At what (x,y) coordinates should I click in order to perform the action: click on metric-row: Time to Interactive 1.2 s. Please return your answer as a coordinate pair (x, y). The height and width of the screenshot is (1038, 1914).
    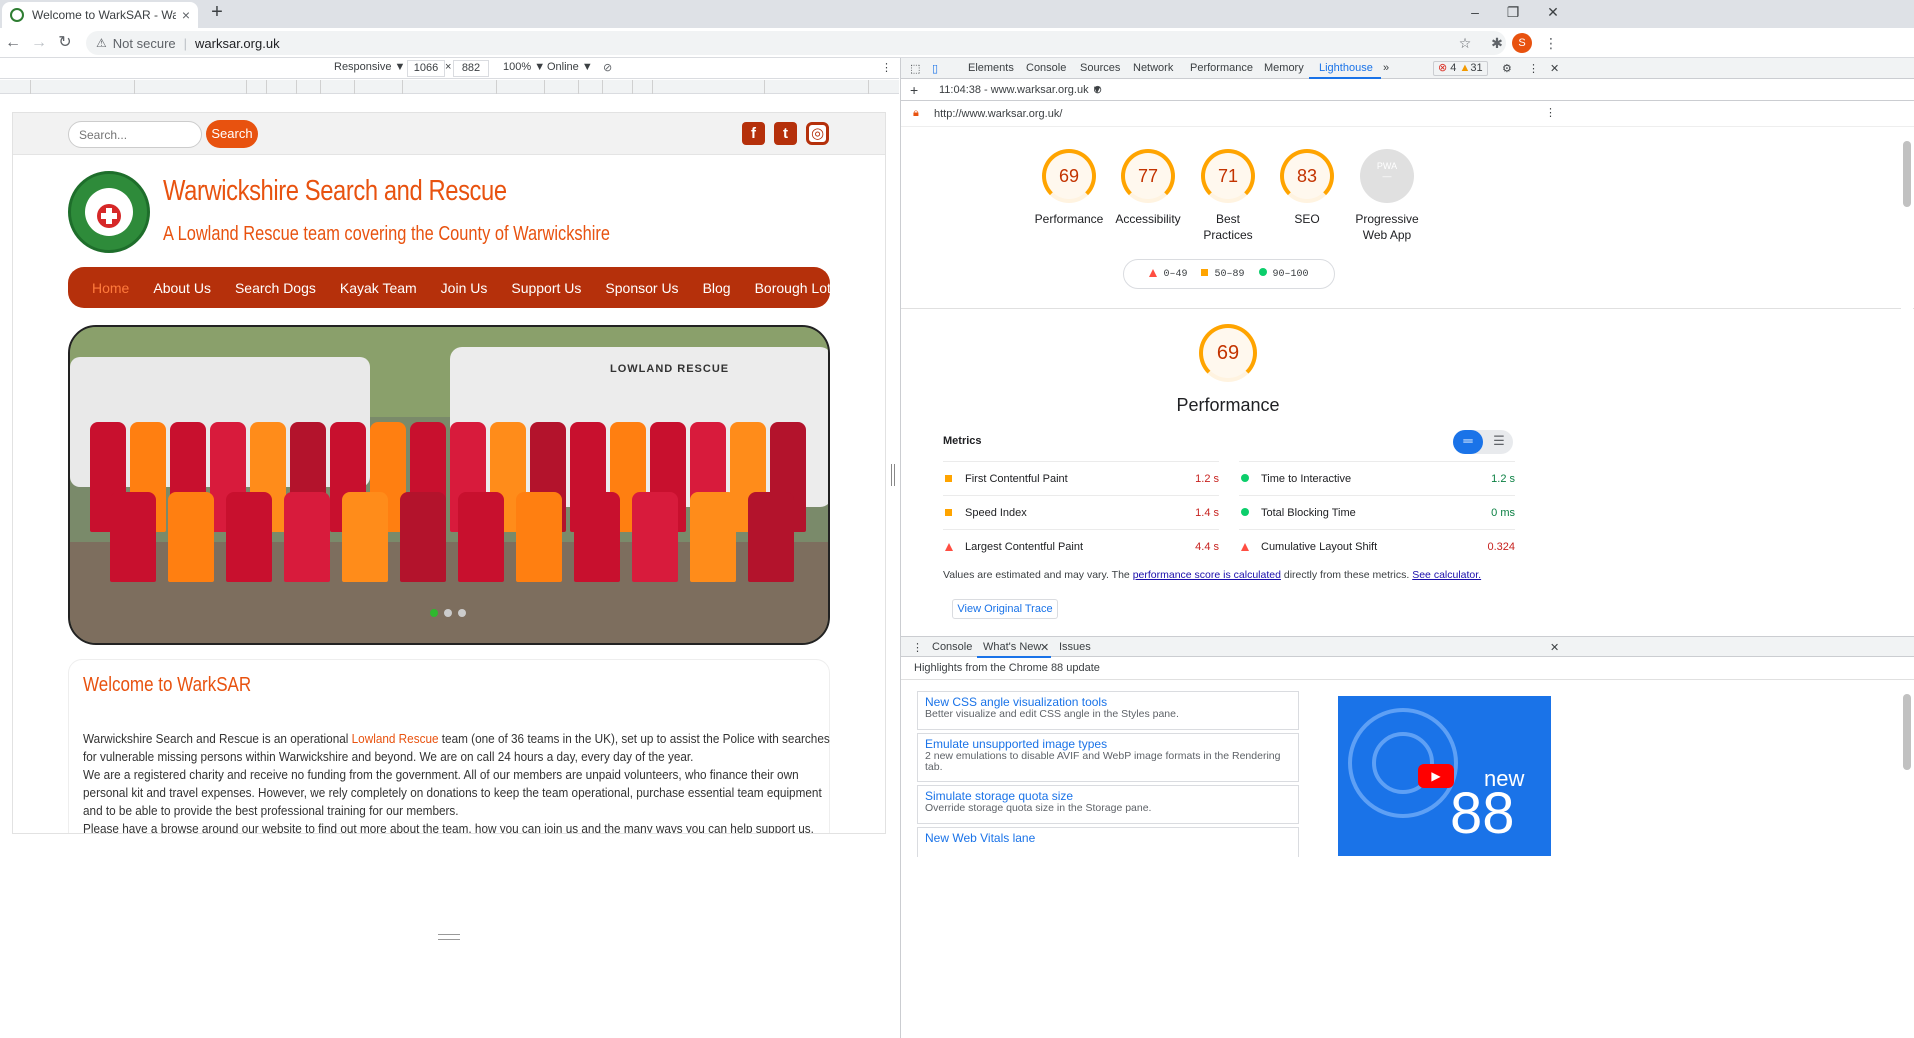
    Looking at the image, I should click on (1377, 478).